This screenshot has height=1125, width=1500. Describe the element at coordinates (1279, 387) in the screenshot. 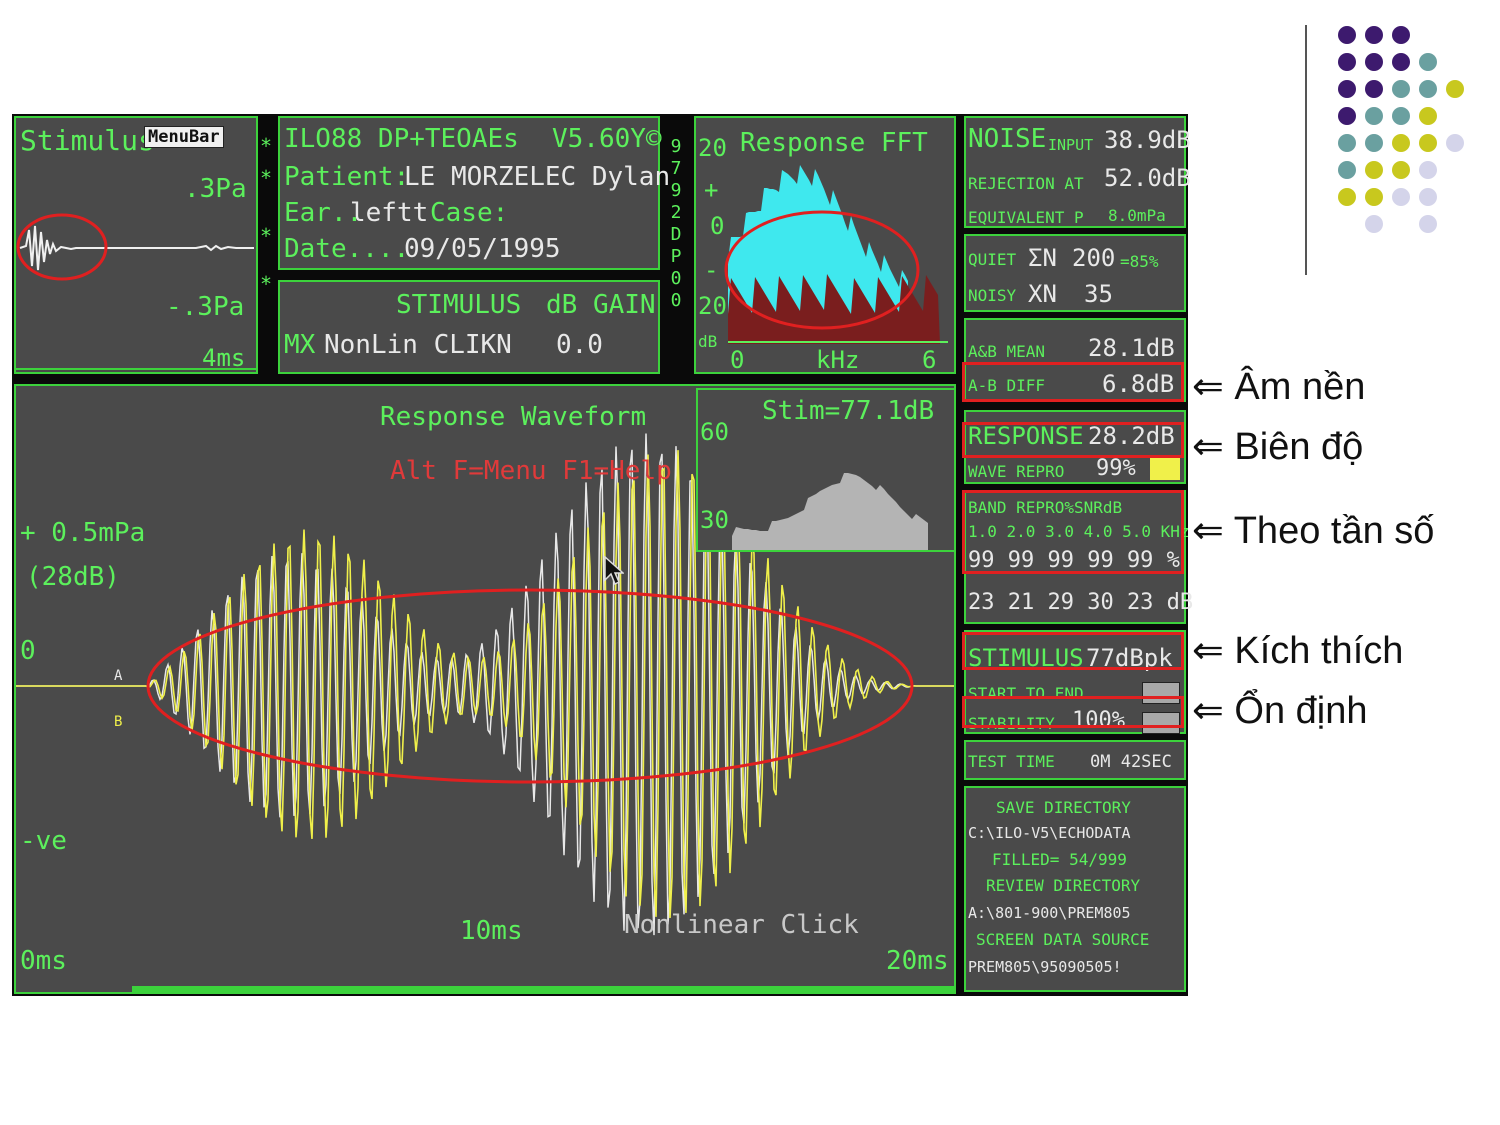

I see `annotation-noise: ⇐ Âm nền` at that location.